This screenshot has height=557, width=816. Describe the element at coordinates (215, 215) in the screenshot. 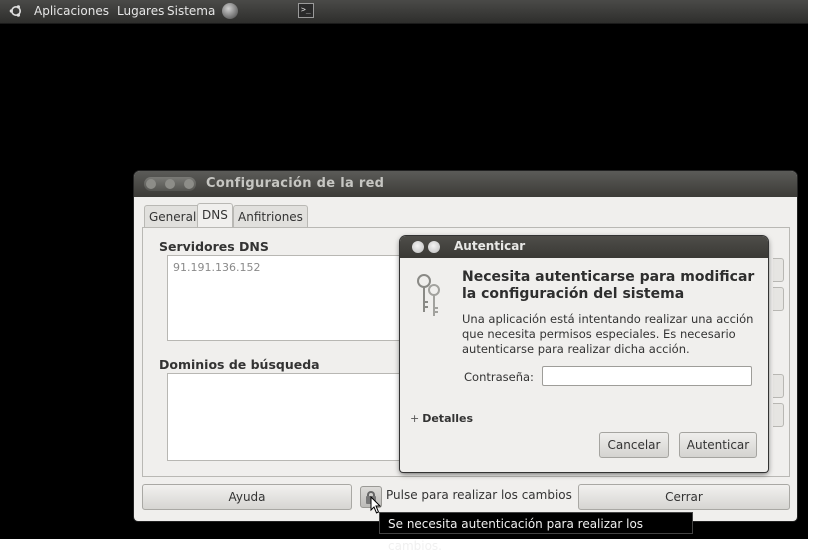

I see `tab-dns: DNS` at that location.